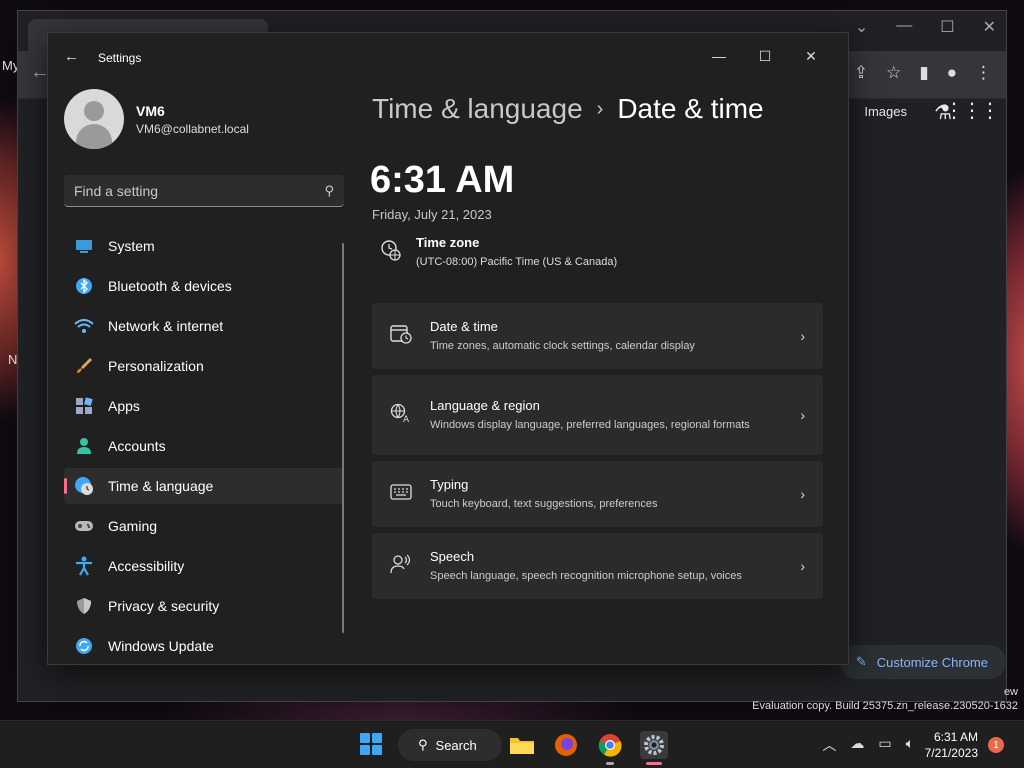 The image size is (1024, 768). Describe the element at coordinates (456, 745) in the screenshot. I see `taskbar-search-label: Search` at that location.